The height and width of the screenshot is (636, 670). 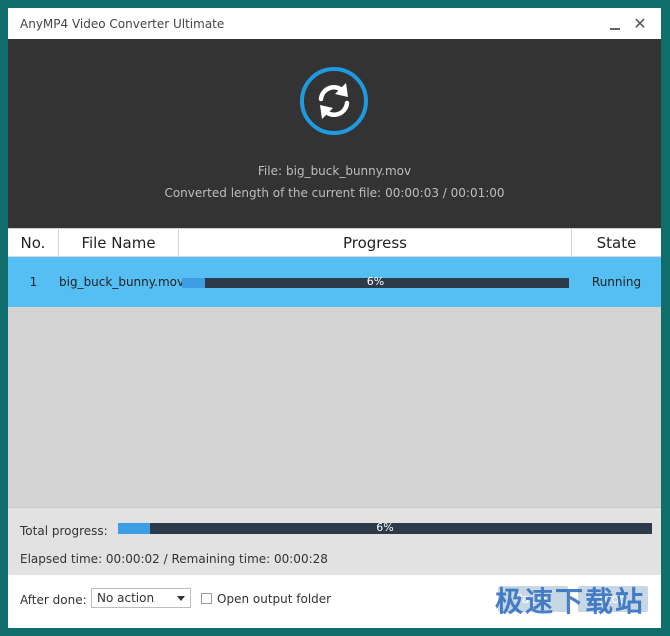 I want to click on total-progress-label: Total progress:, so click(x=64, y=531).